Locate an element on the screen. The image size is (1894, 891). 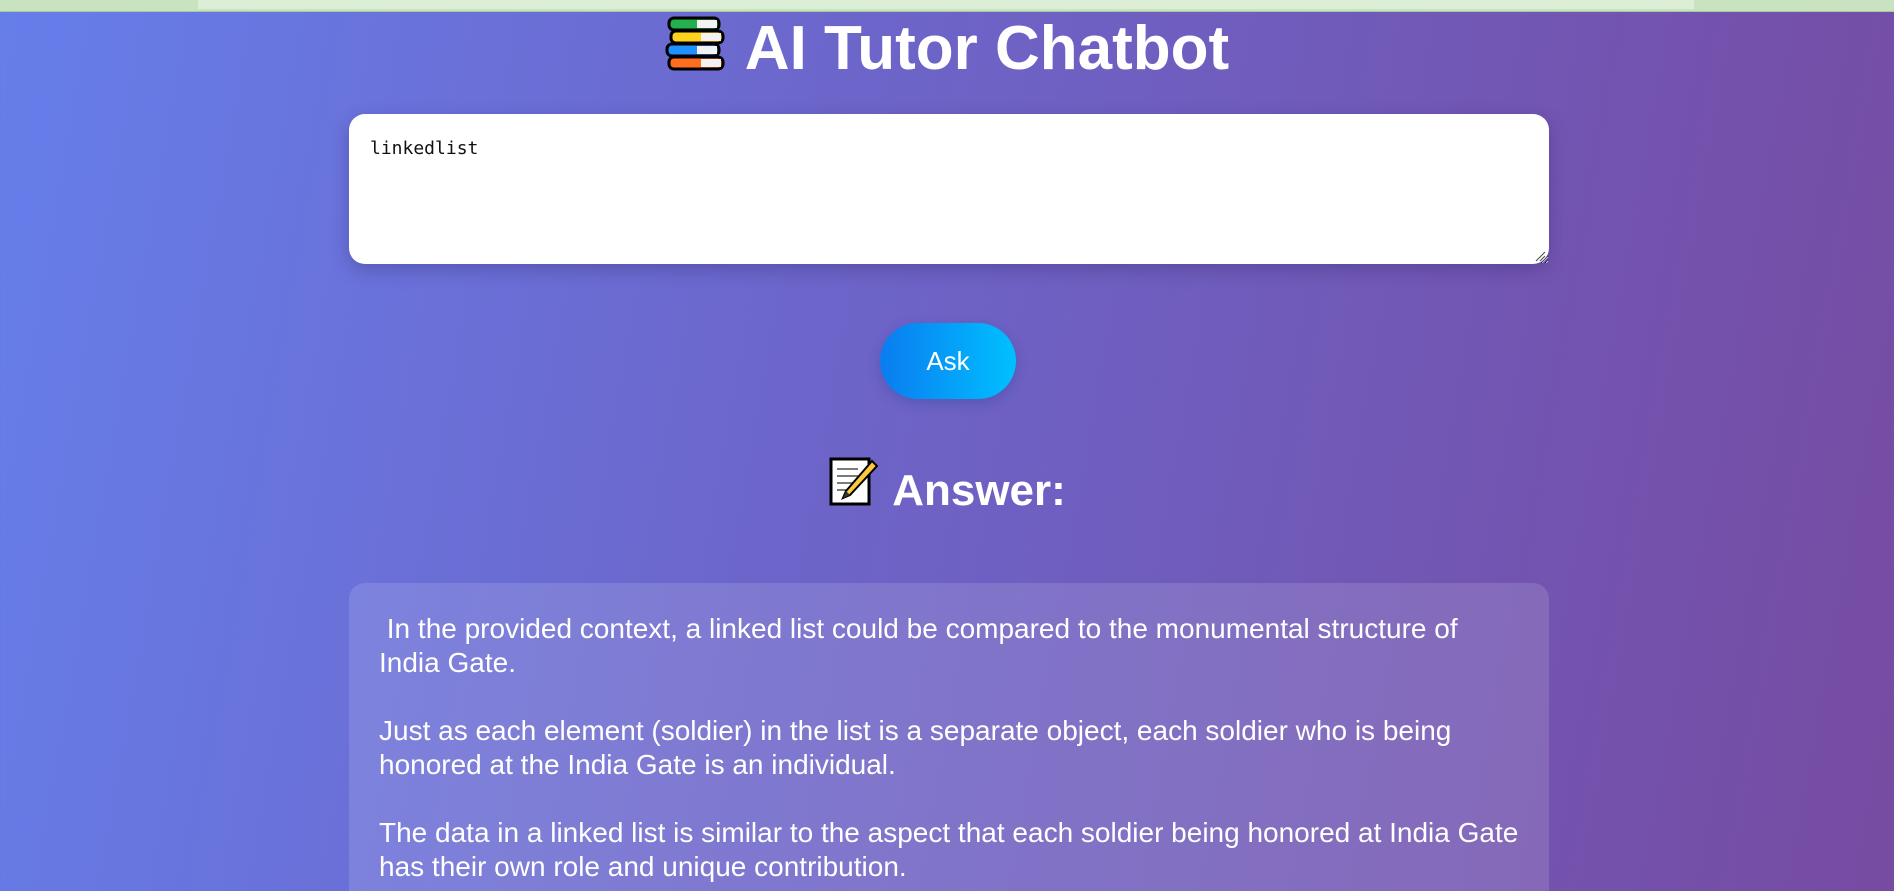
browser-top-strip is located at coordinates (947, 6).